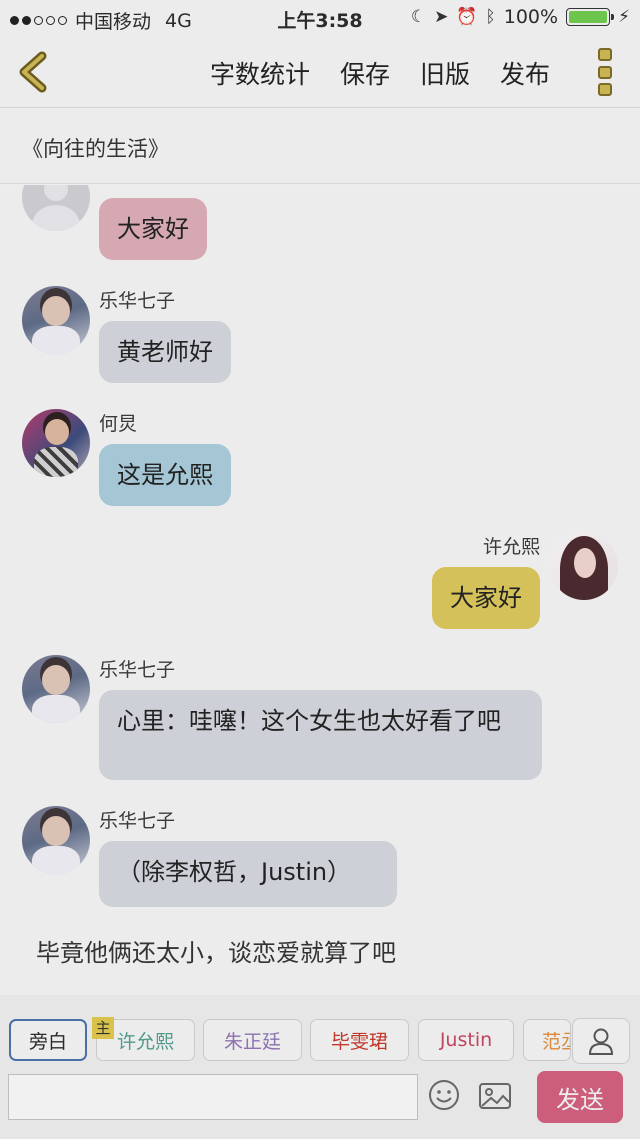 The height and width of the screenshot is (1139, 640). What do you see at coordinates (490, 17) in the screenshot?
I see `bluetooth-icon: ᛒ` at bounding box center [490, 17].